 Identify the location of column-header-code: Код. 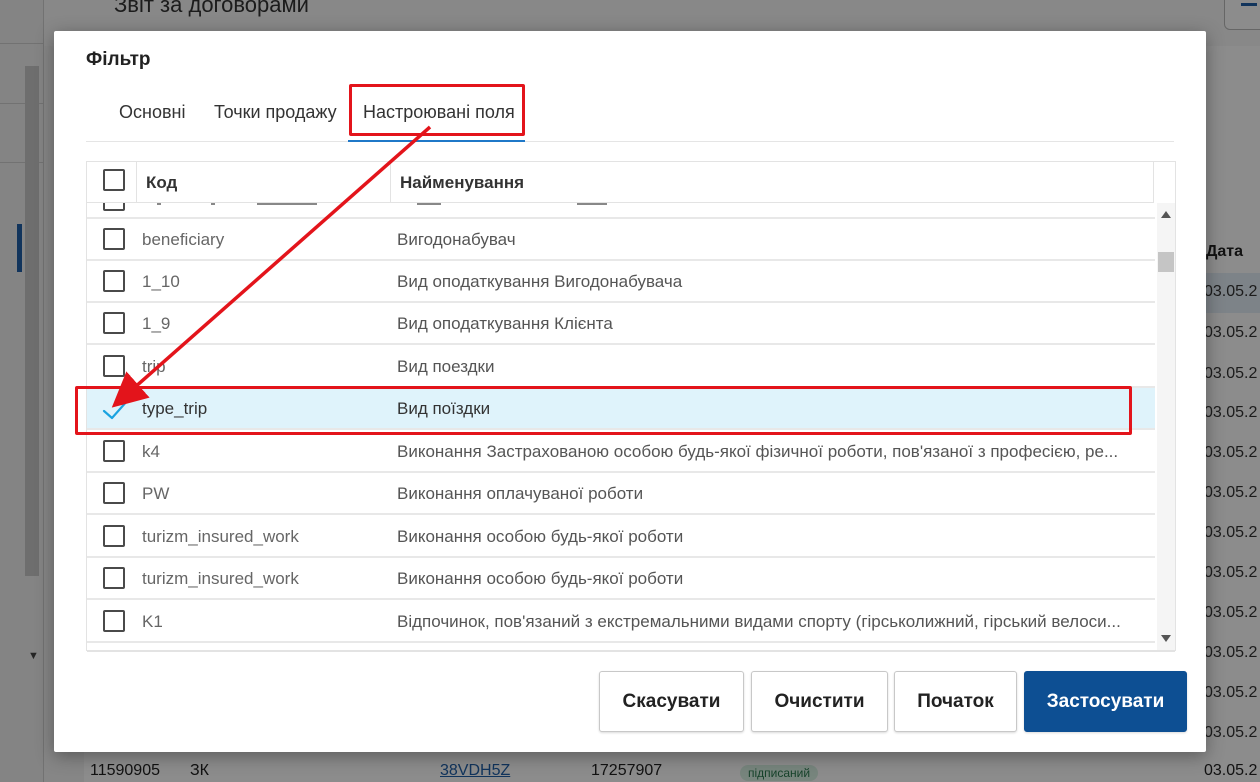
(264, 182).